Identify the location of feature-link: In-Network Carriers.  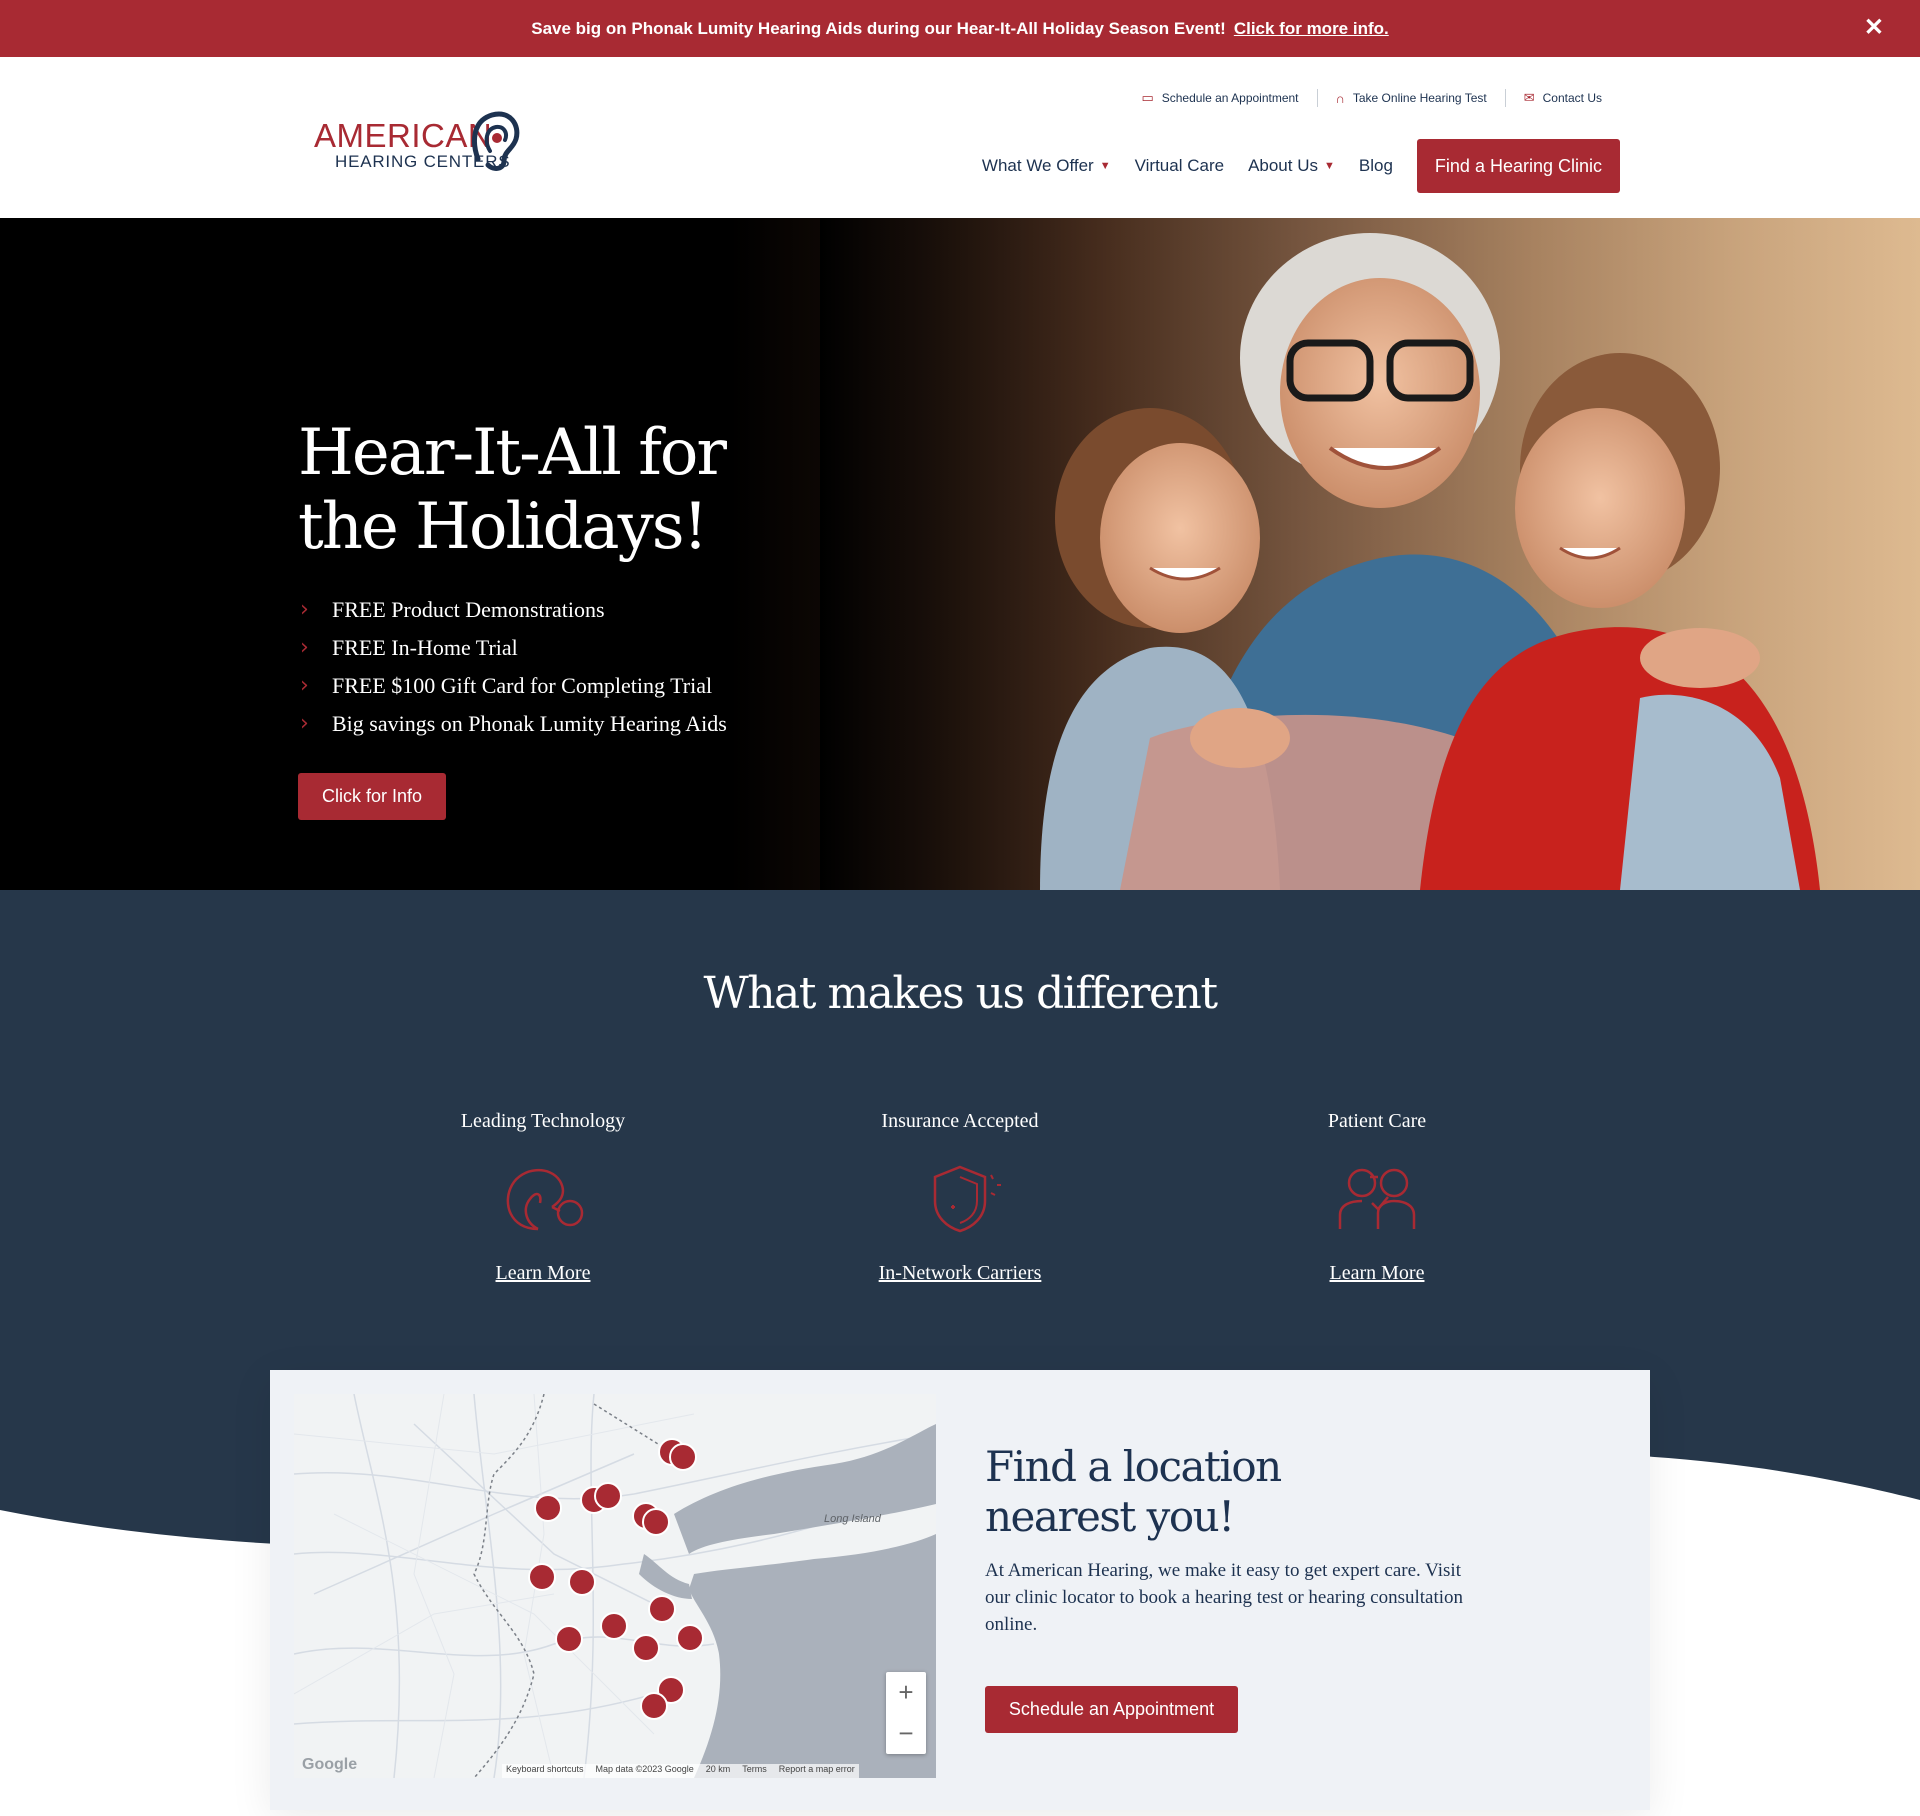
(960, 1273).